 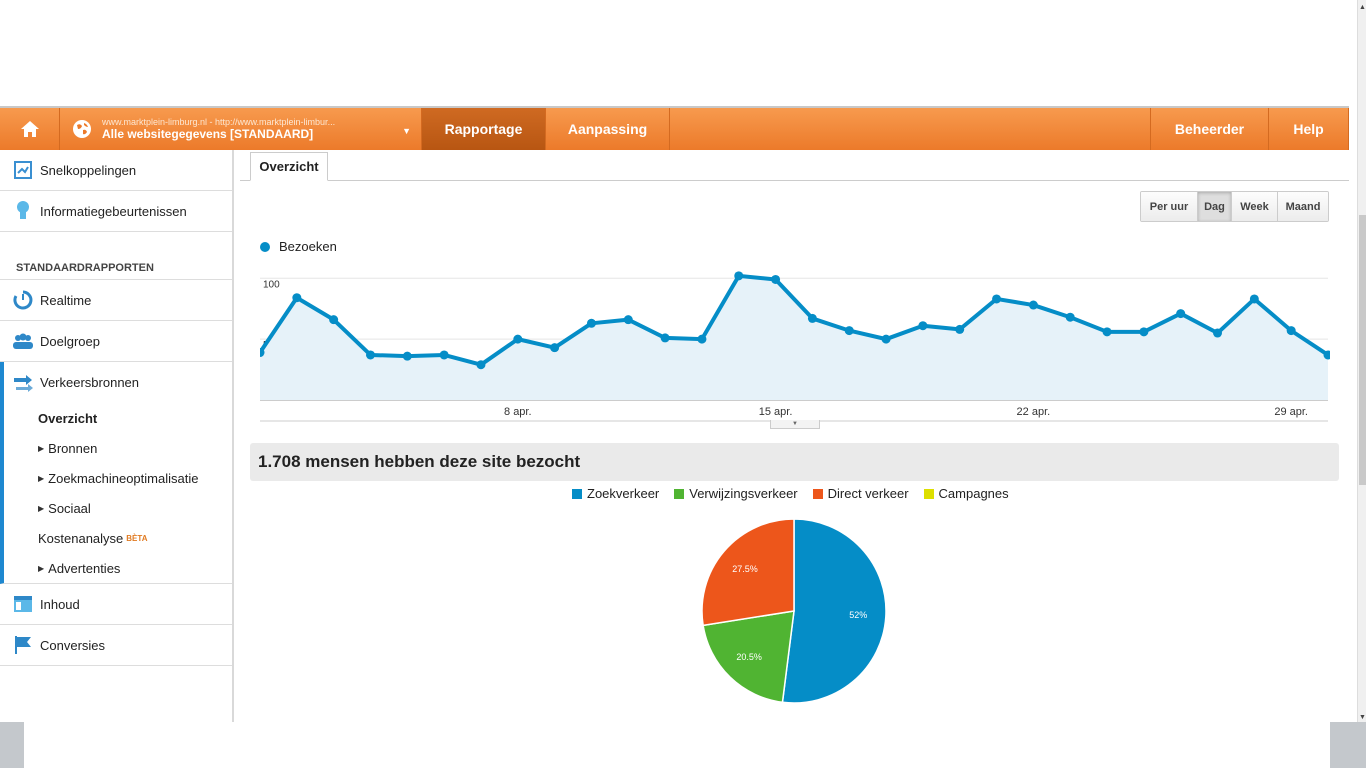 What do you see at coordinates (81, 538) in the screenshot?
I see `sidebar-sub-label: Kostenanalyse` at bounding box center [81, 538].